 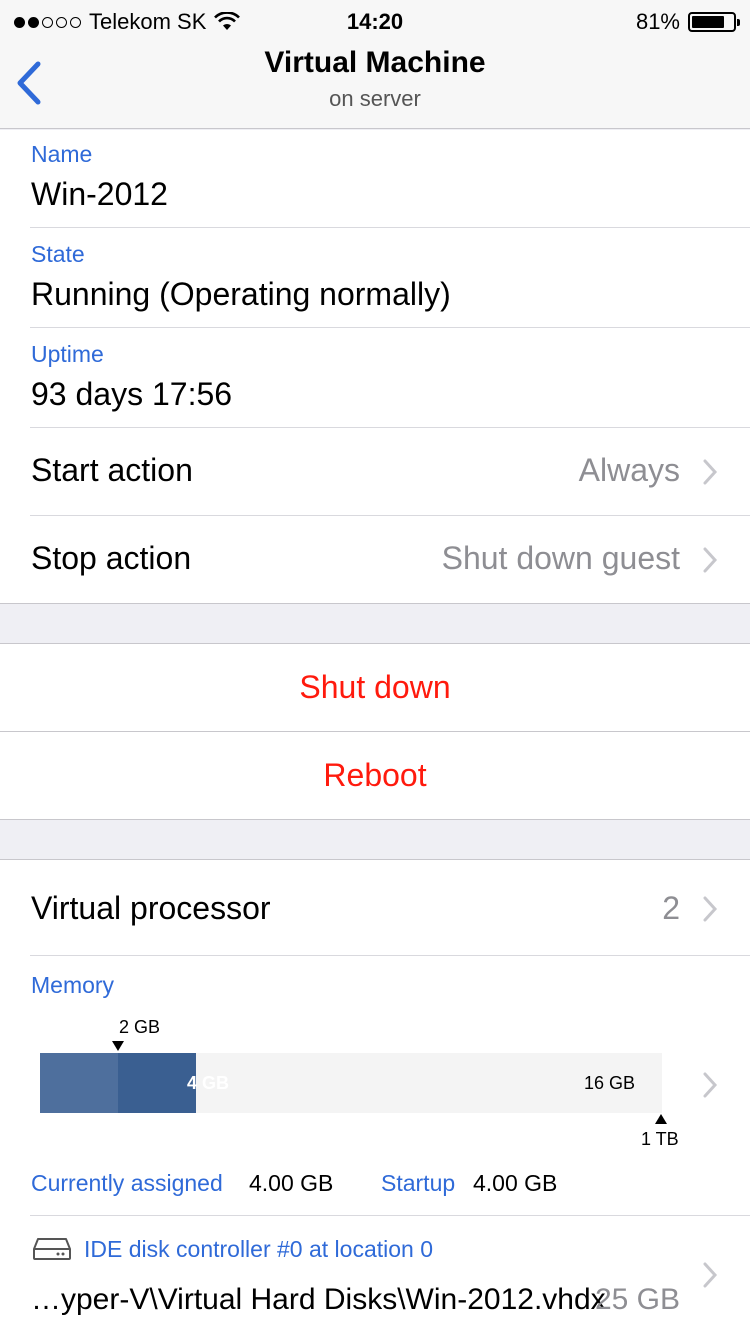 What do you see at coordinates (375, 472) in the screenshot?
I see `start-action-row: Start action Always` at bounding box center [375, 472].